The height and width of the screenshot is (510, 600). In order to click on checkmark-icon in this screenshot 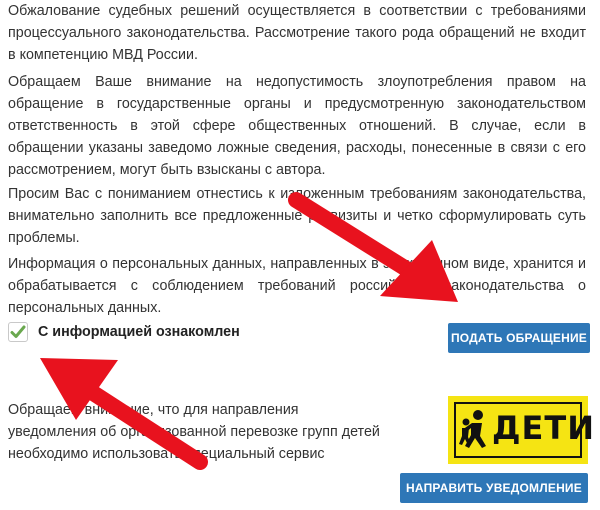, I will do `click(18, 331)`.